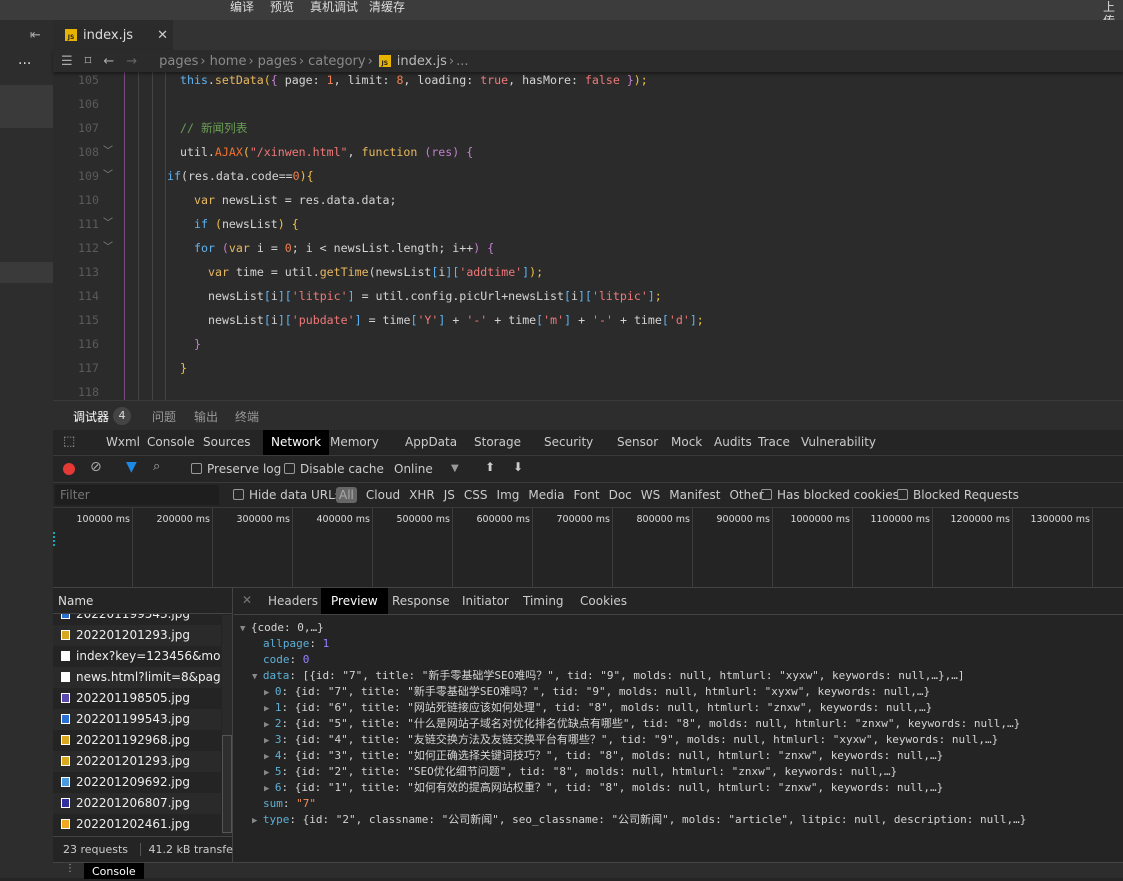  Describe the element at coordinates (354, 601) in the screenshot. I see `tab-preview: Preview` at that location.